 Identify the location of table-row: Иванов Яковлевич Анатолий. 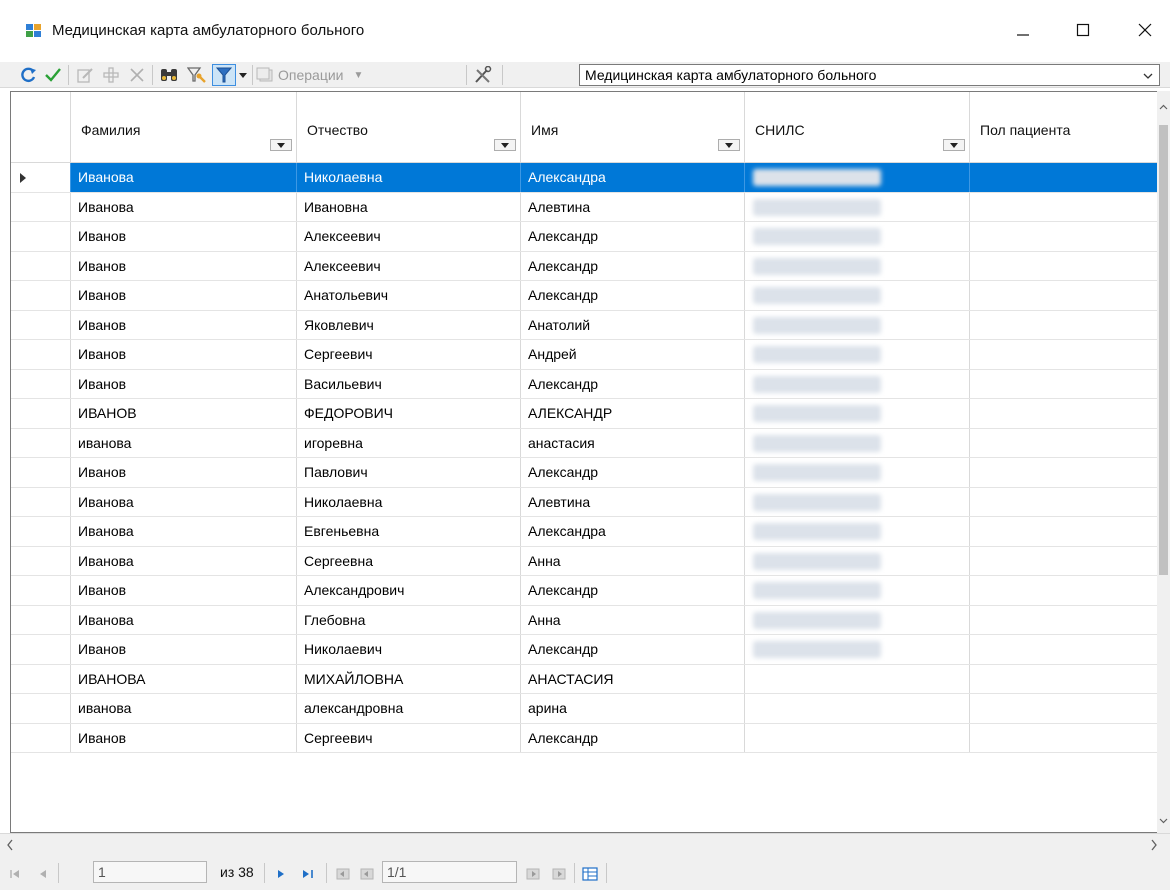
(590, 325).